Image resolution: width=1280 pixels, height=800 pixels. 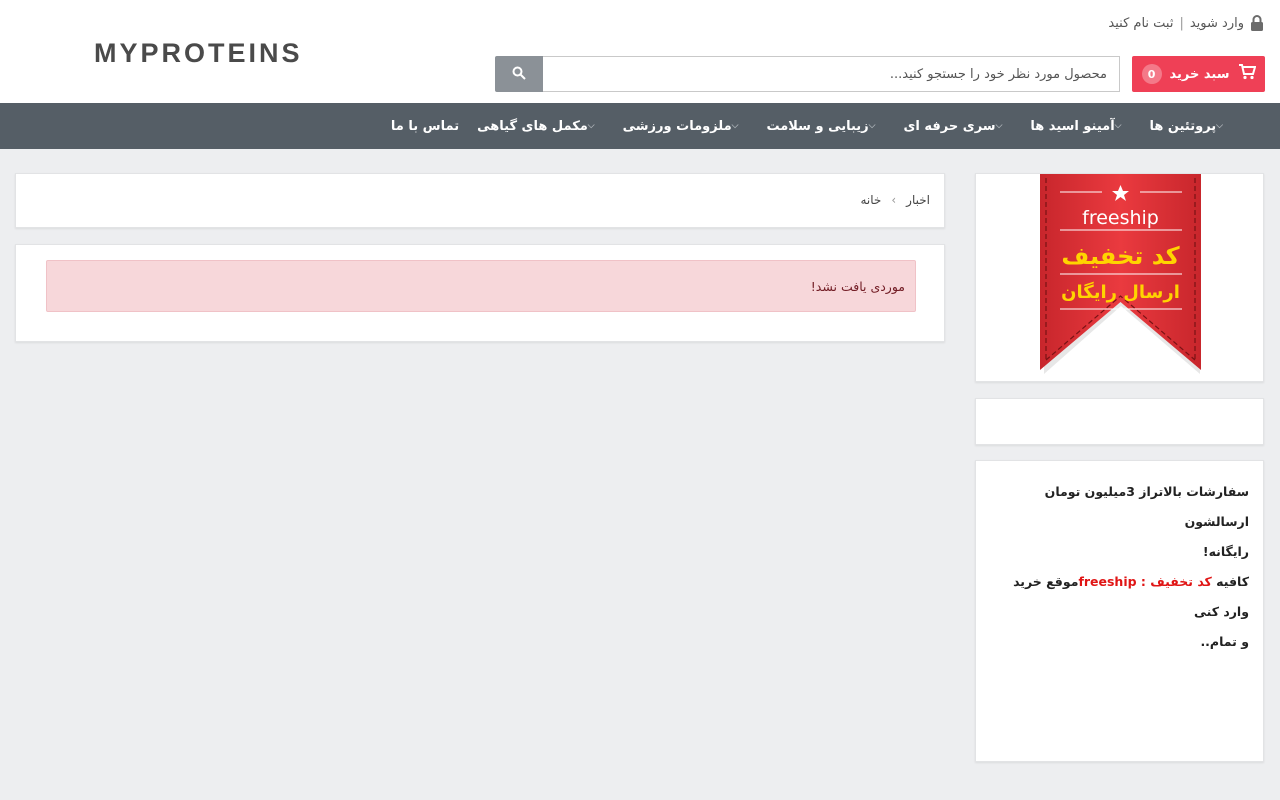 I want to click on promo-title-text: کد تخفیف, so click(x=1120, y=256).